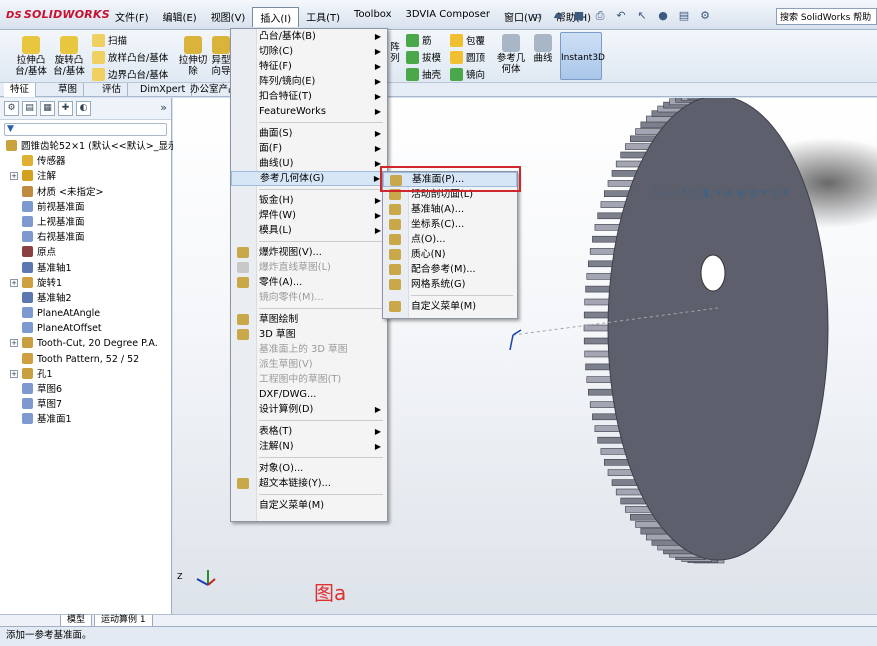  What do you see at coordinates (31, 56) in the screenshot?
I see `extrude-boss-button: 拉伸凸 台/基体` at bounding box center [31, 56].